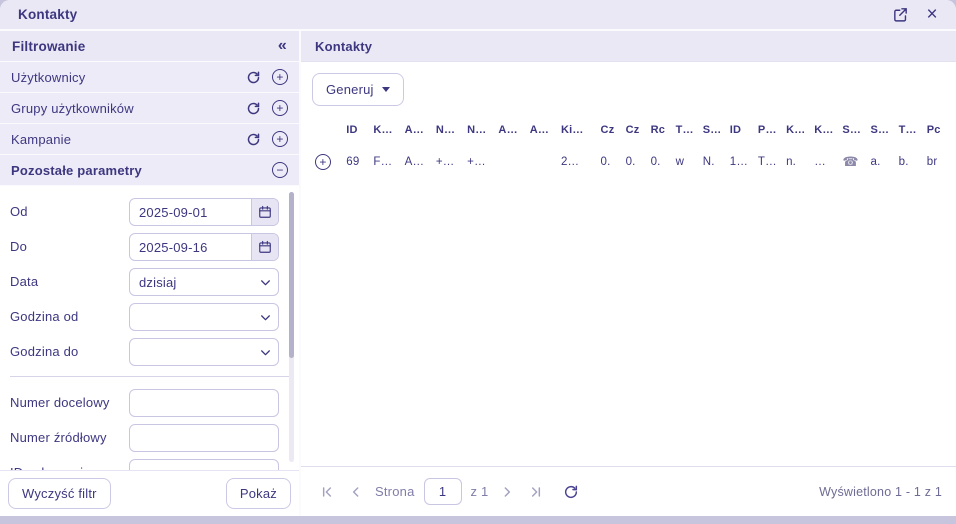  What do you see at coordinates (741, 130) in the screenshot?
I see `column-header-13: ID` at bounding box center [741, 130].